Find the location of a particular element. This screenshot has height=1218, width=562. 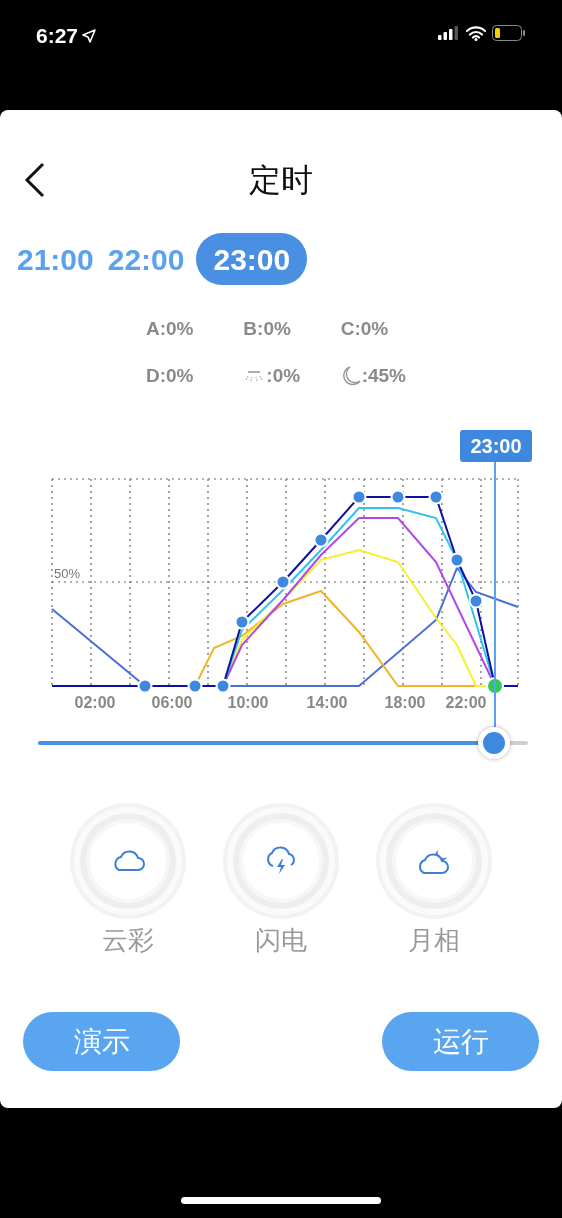

mode-label: 月相 is located at coordinates (434, 940).